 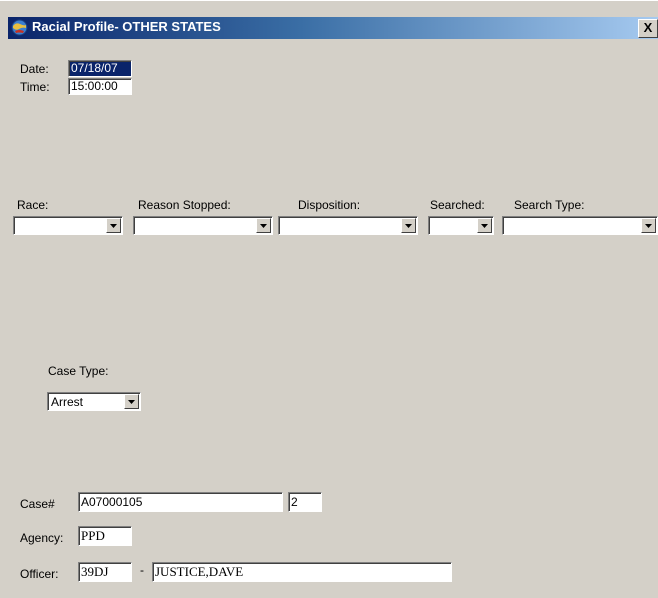 I want to click on officer-name-field: JUSTICE,DAVE, so click(x=302, y=572).